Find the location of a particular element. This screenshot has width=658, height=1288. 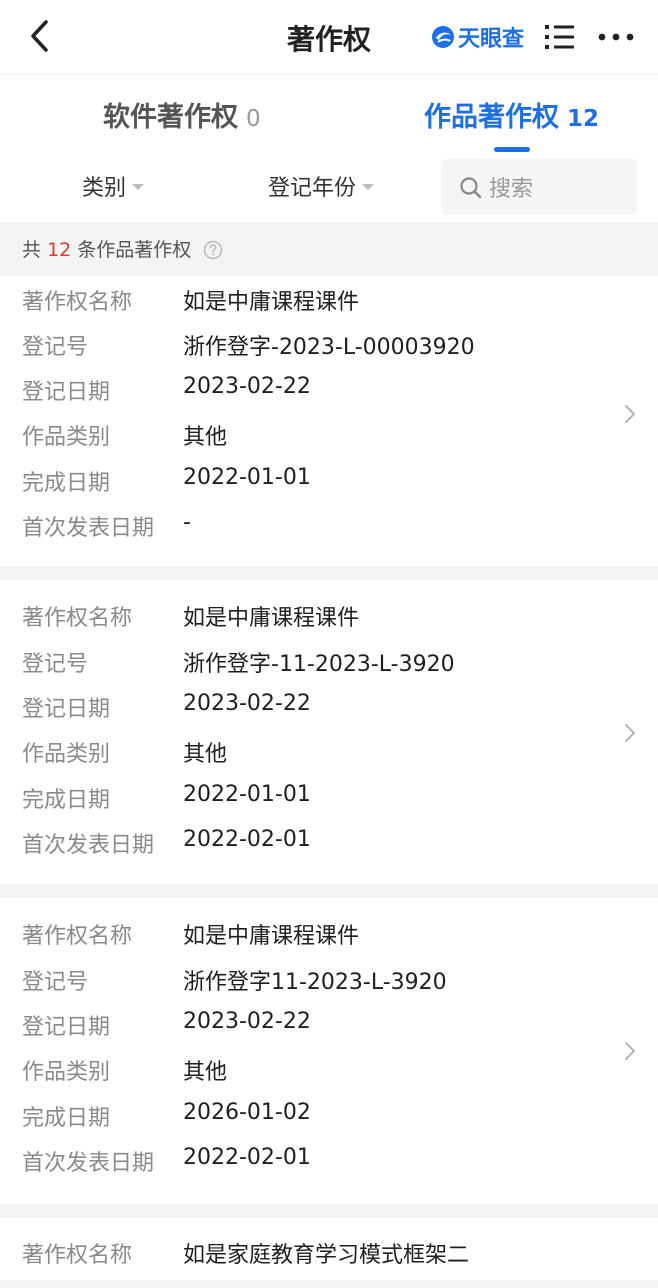

more-dots-icon is located at coordinates (616, 37).